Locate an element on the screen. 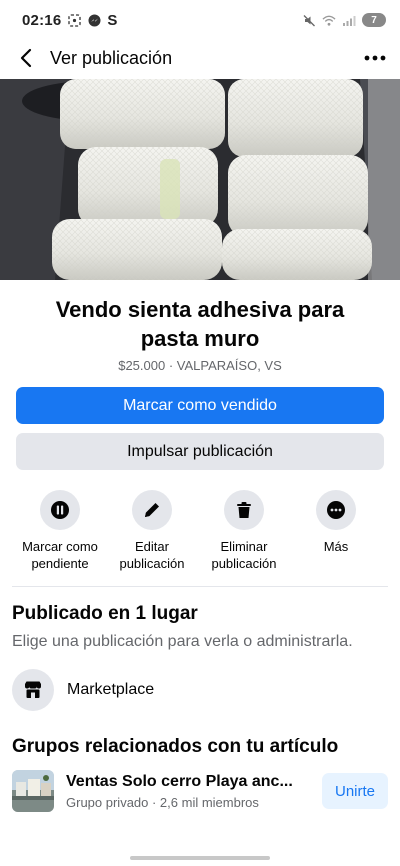 The image size is (400, 866). signal-icon is located at coordinates (349, 20).